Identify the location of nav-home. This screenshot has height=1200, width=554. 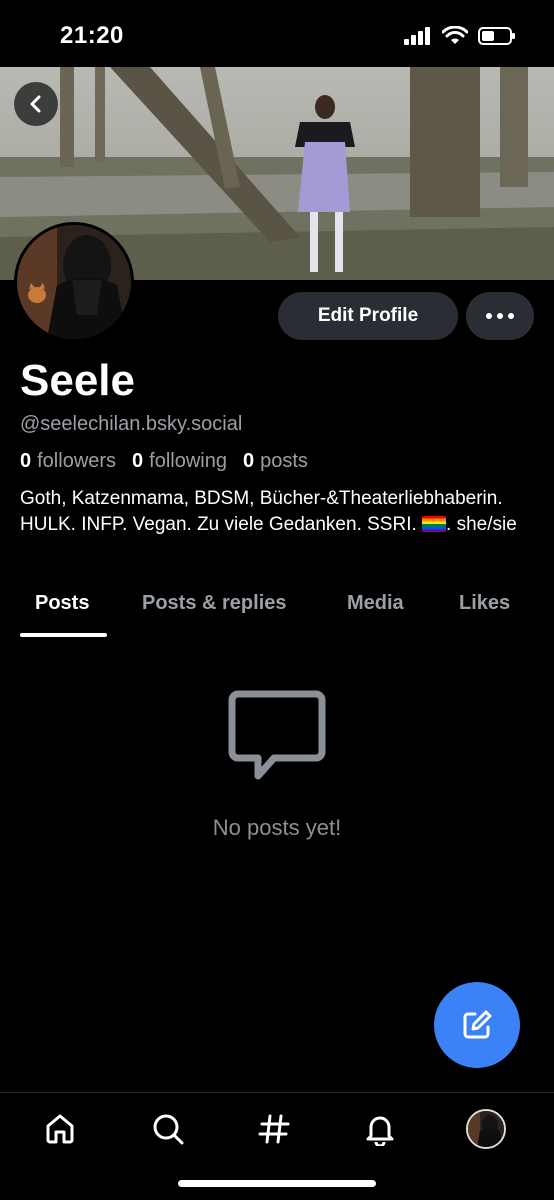
(60, 1129).